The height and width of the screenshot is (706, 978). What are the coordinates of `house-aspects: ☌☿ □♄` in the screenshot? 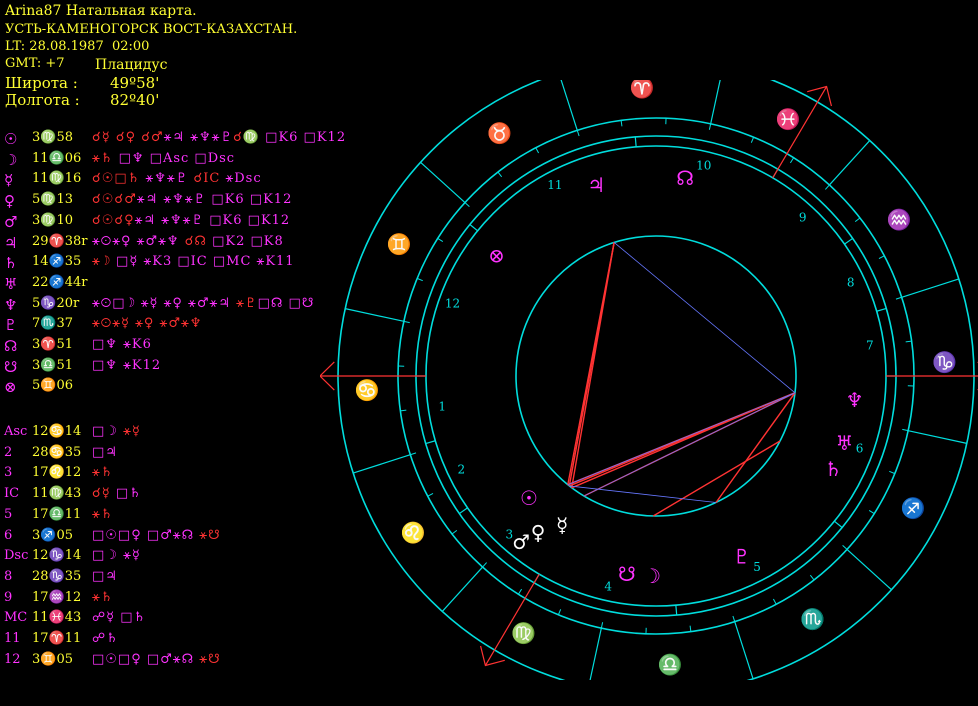 It's located at (117, 493).